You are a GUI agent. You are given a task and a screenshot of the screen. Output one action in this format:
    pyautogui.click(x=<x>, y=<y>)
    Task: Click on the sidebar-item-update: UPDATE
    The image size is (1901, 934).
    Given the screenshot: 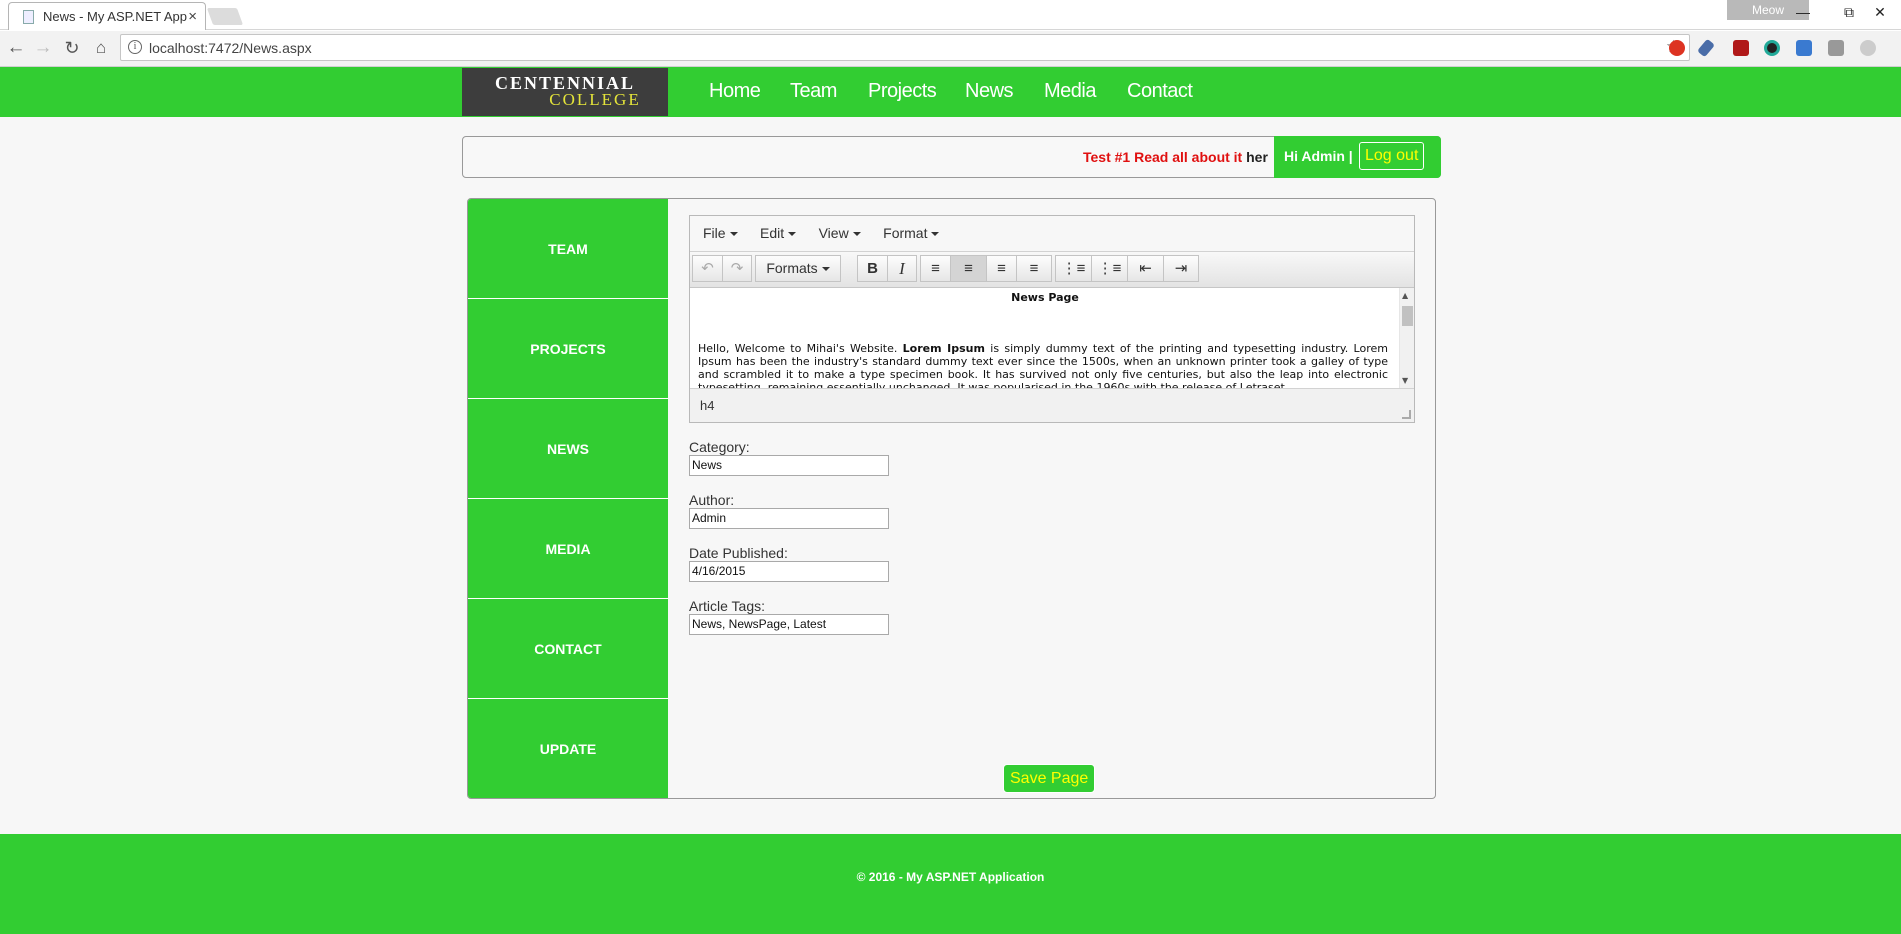 What is the action you would take?
    pyautogui.click(x=568, y=748)
    